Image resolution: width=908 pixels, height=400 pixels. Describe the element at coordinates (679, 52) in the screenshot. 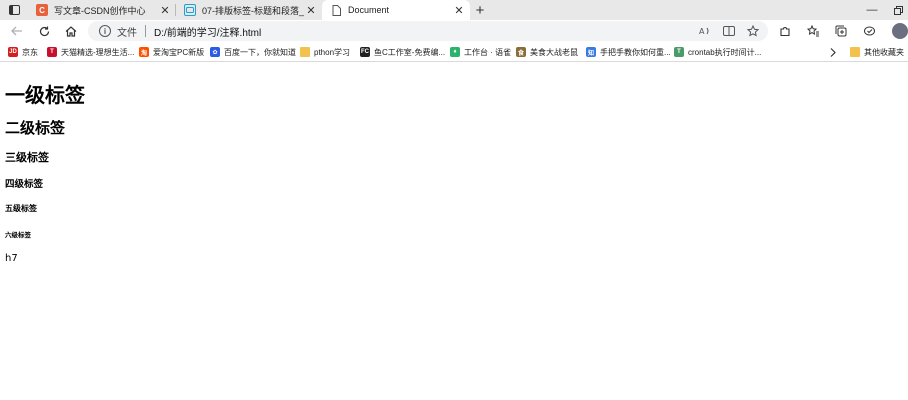

I see `tool-icon: T` at that location.